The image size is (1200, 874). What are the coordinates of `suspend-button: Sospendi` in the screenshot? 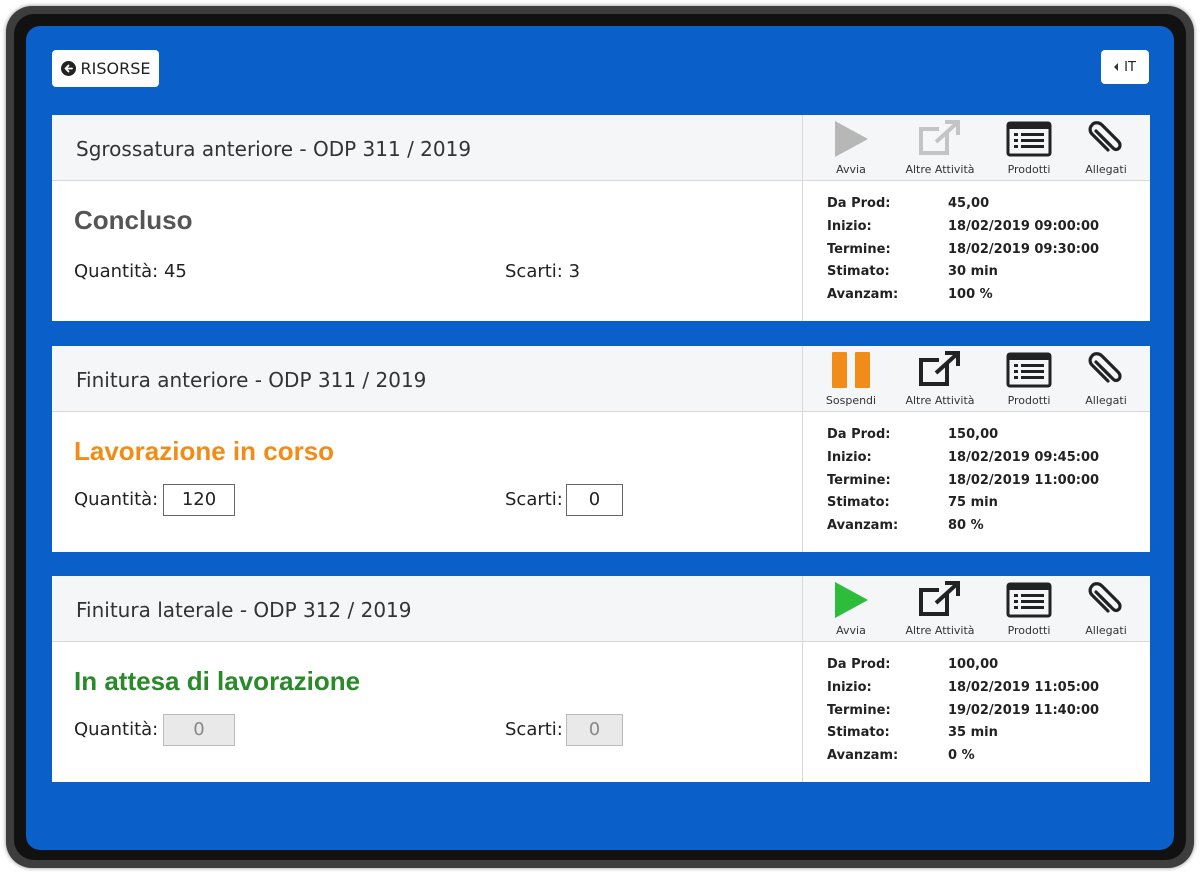 It's located at (851, 380).